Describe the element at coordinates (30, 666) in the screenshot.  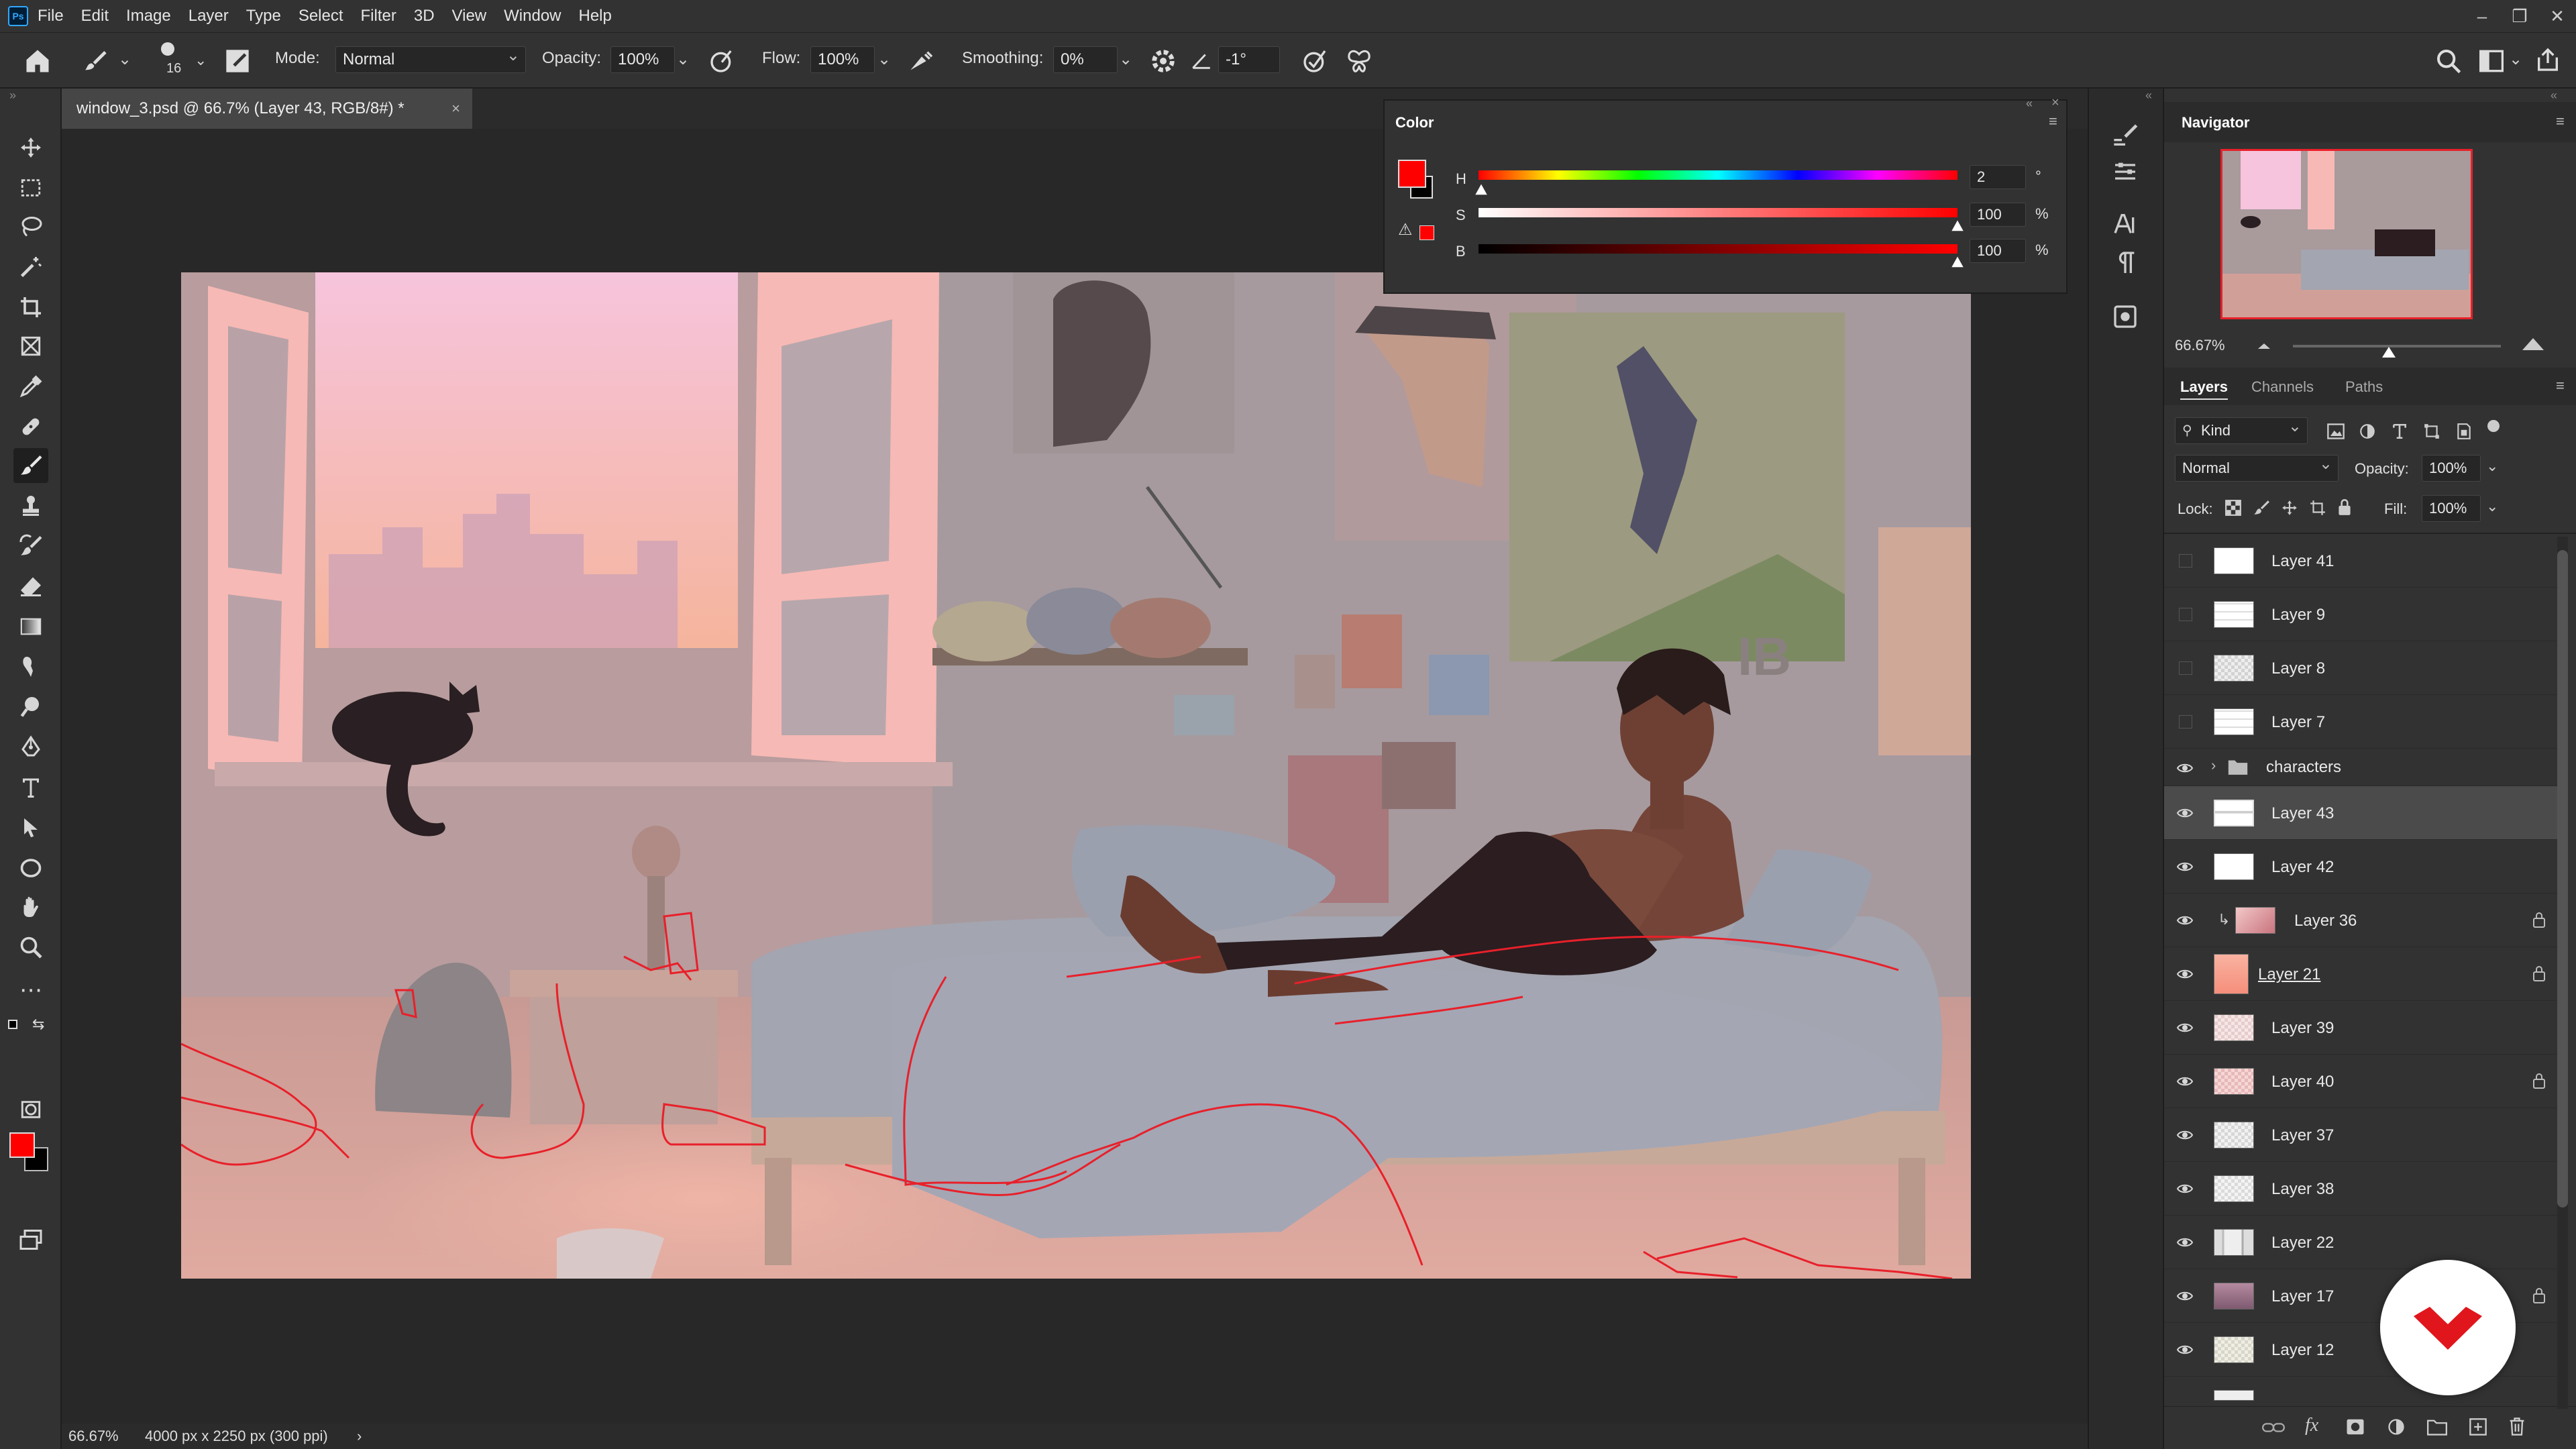
I see `smudge-tool-icon` at that location.